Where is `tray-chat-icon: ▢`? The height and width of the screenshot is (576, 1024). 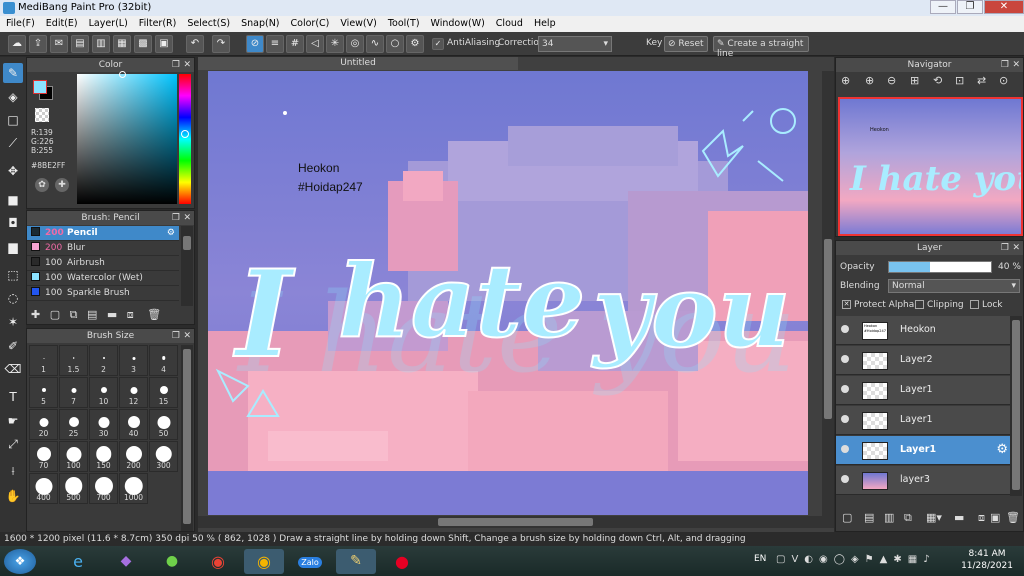 tray-chat-icon: ▢ is located at coordinates (783, 559).